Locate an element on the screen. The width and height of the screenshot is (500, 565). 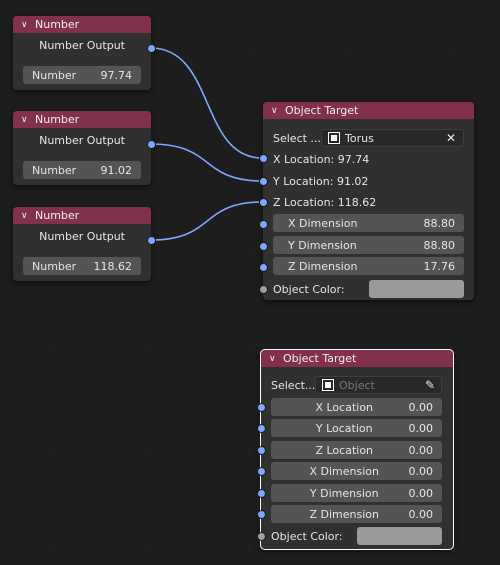
y-location-label: Y Location: 91.02 is located at coordinates (321, 181).